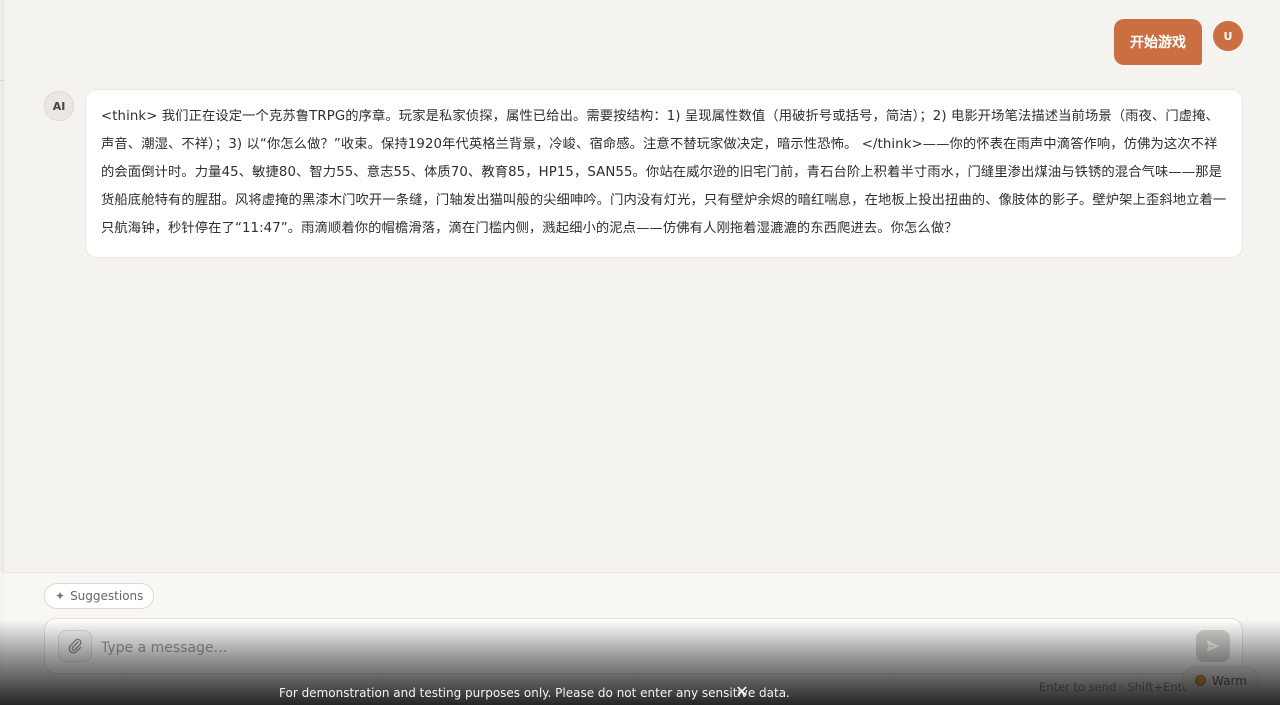 This screenshot has height=705, width=1280. Describe the element at coordinates (641, 648) in the screenshot. I see `message-input` at that location.